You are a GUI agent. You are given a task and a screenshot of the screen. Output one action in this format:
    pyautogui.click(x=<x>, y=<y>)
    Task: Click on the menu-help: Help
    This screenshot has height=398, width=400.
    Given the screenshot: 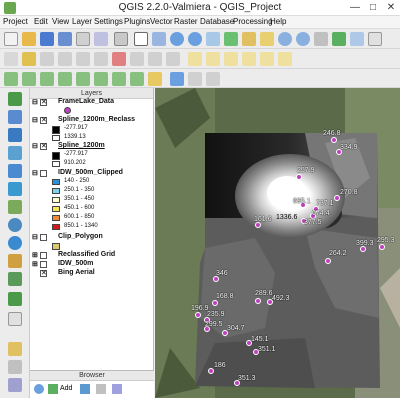 What is the action you would take?
    pyautogui.click(x=278, y=21)
    